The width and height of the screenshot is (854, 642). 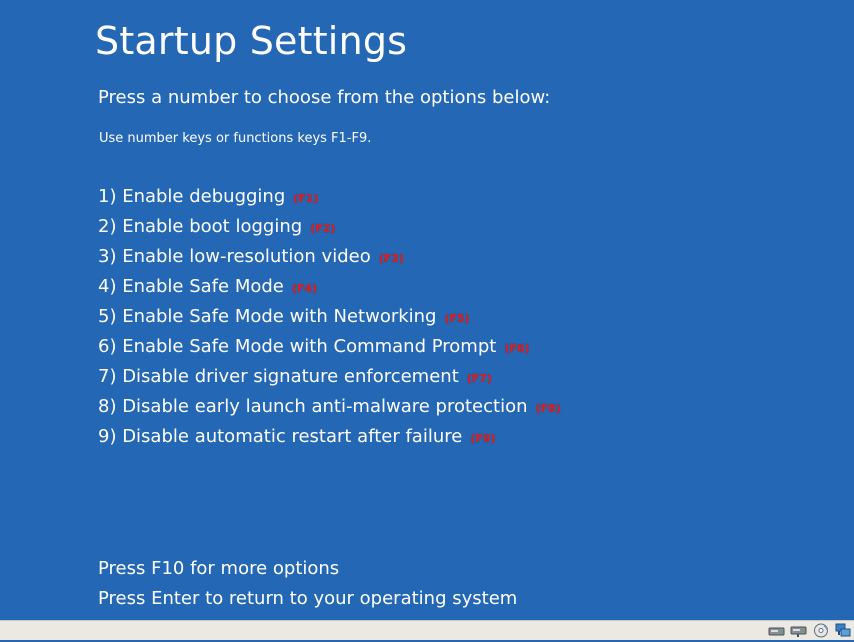 I want to click on hard-disk-icon, so click(x=777, y=630).